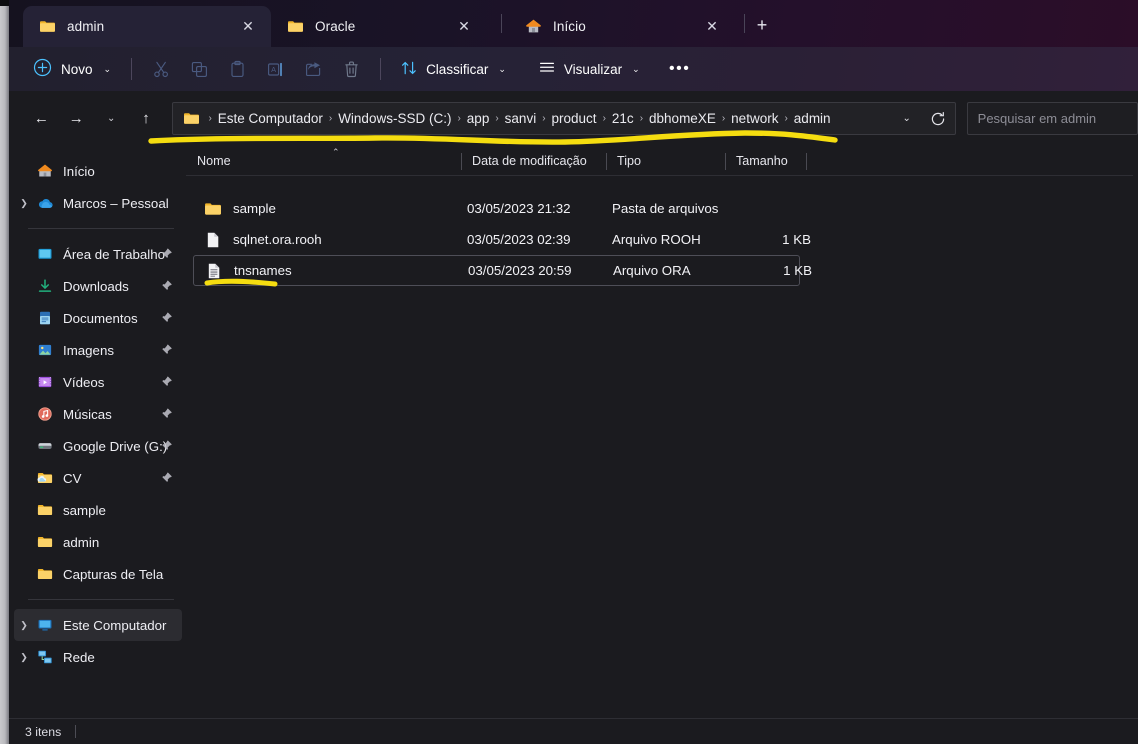 The width and height of the screenshot is (1138, 744). I want to click on file-type-cell: Arquivo ORA, so click(652, 270).